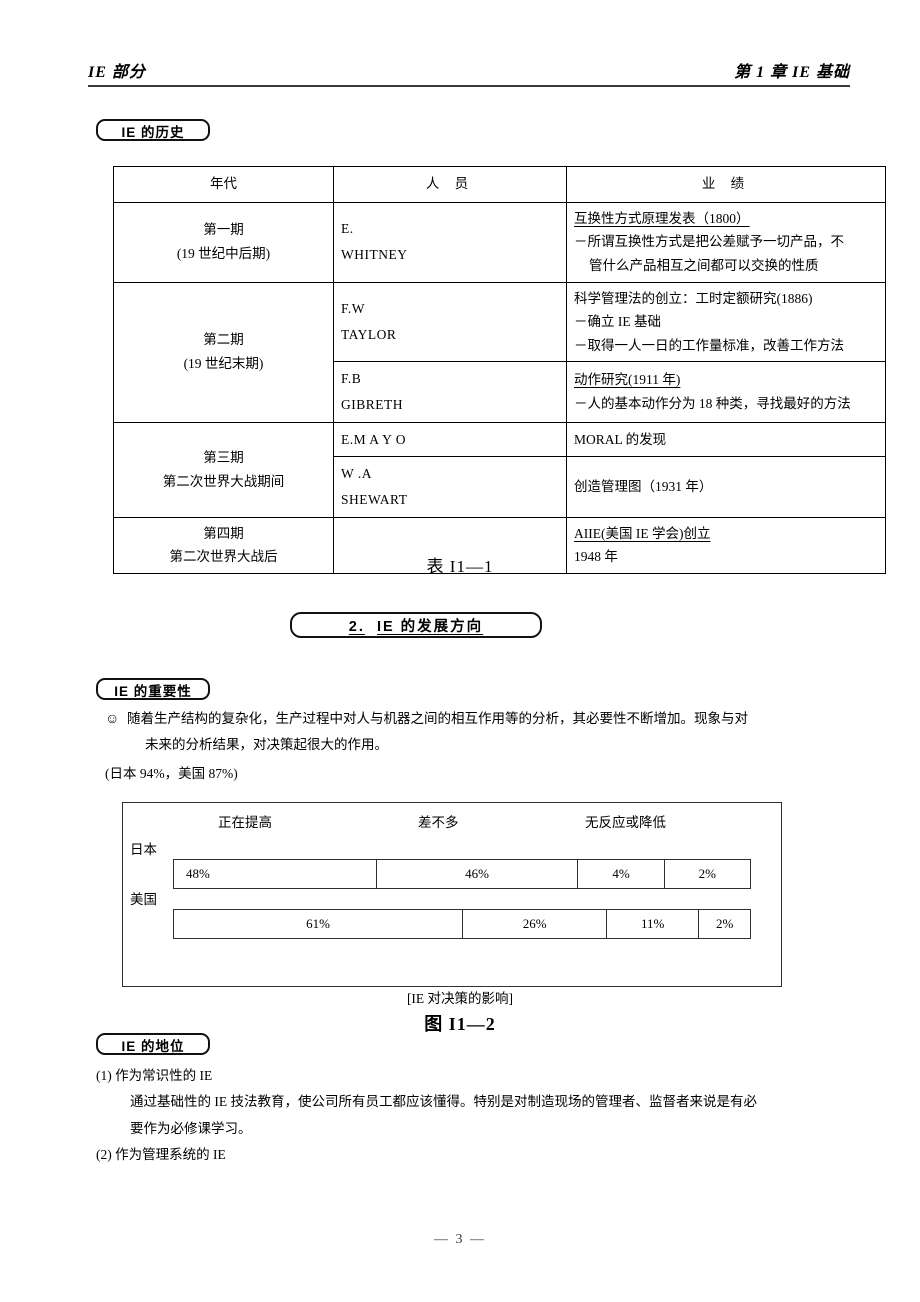 The width and height of the screenshot is (920, 1302). Describe the element at coordinates (726, 184) in the screenshot. I see `table-header-achievement: 业 绩` at that location.